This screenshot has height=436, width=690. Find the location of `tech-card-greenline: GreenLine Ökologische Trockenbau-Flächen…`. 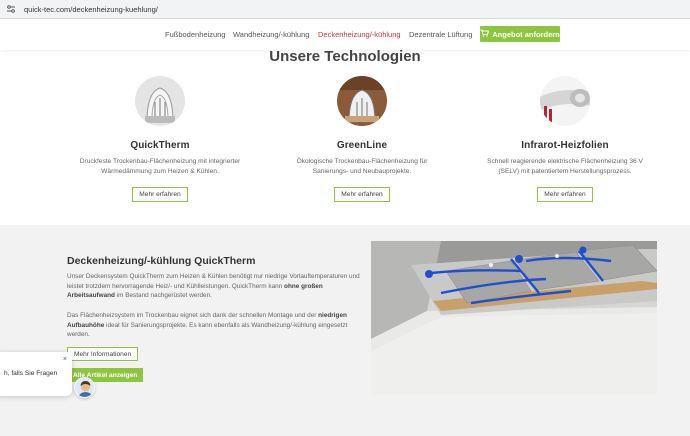

tech-card-greenline: GreenLine Ökologische Trockenbau-Flächen… is located at coordinates (362, 139).